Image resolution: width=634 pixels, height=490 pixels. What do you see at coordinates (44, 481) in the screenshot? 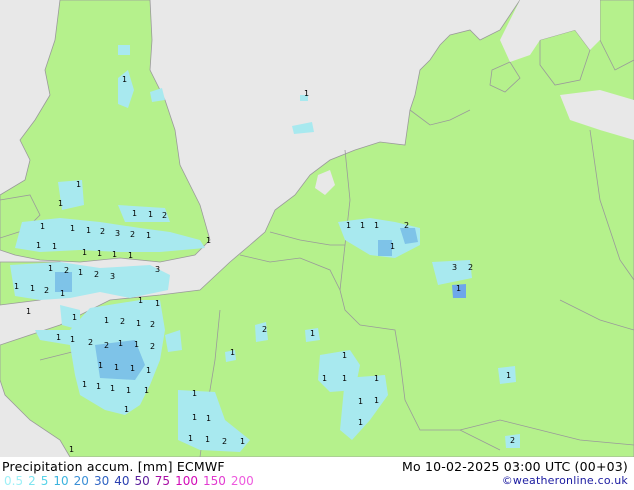
I see `legend-value: 5` at bounding box center [44, 481].